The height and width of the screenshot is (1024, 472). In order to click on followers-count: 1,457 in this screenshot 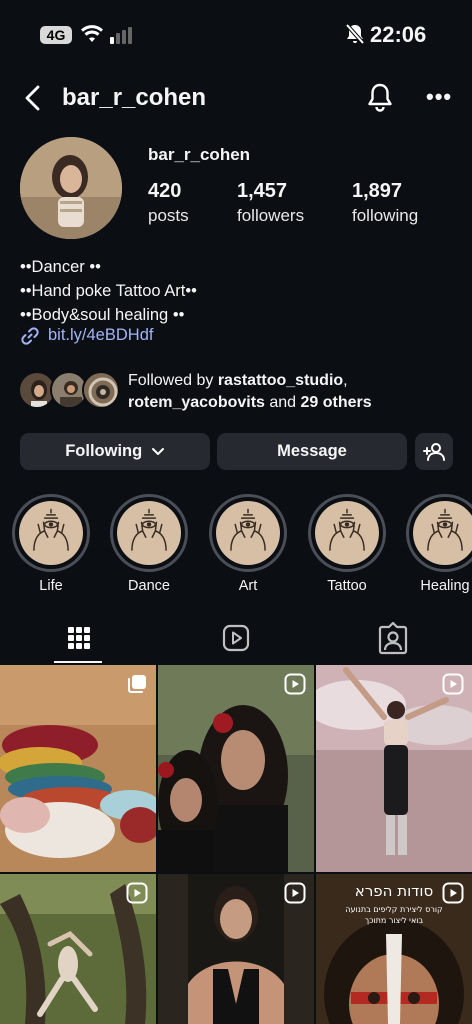, I will do `click(262, 191)`.